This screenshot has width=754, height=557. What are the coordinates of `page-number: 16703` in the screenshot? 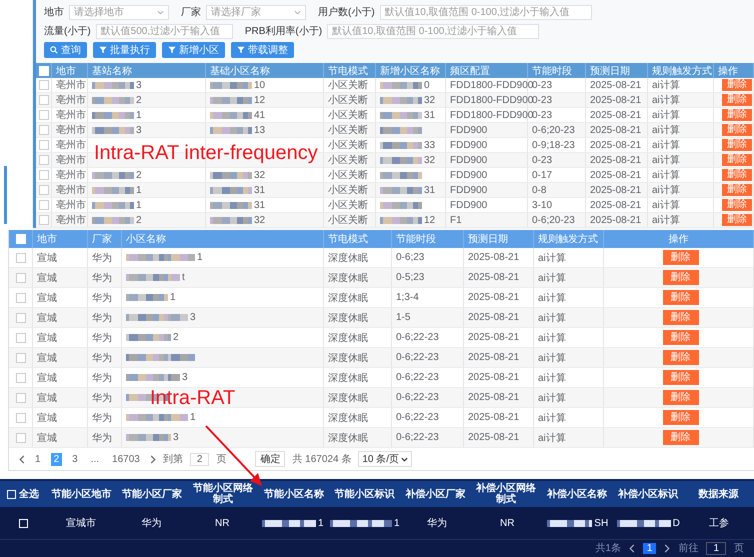 It's located at (126, 459).